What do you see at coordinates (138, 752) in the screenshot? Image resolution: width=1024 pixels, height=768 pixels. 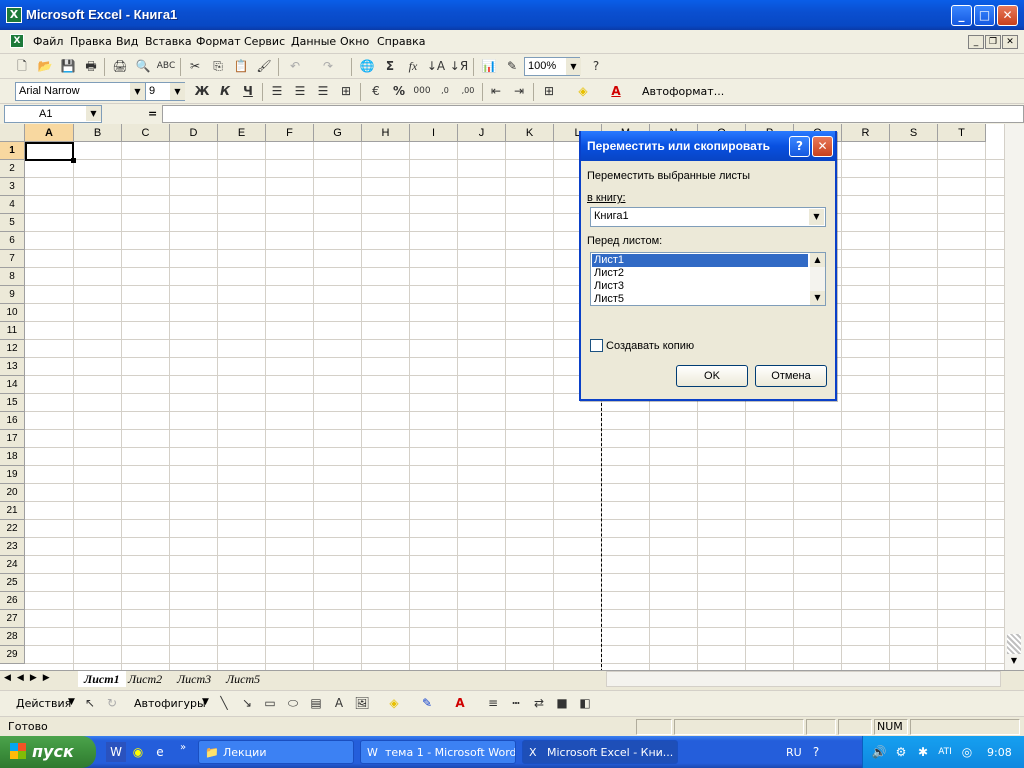 I see `media-quicklaunch-icon: ◉` at bounding box center [138, 752].